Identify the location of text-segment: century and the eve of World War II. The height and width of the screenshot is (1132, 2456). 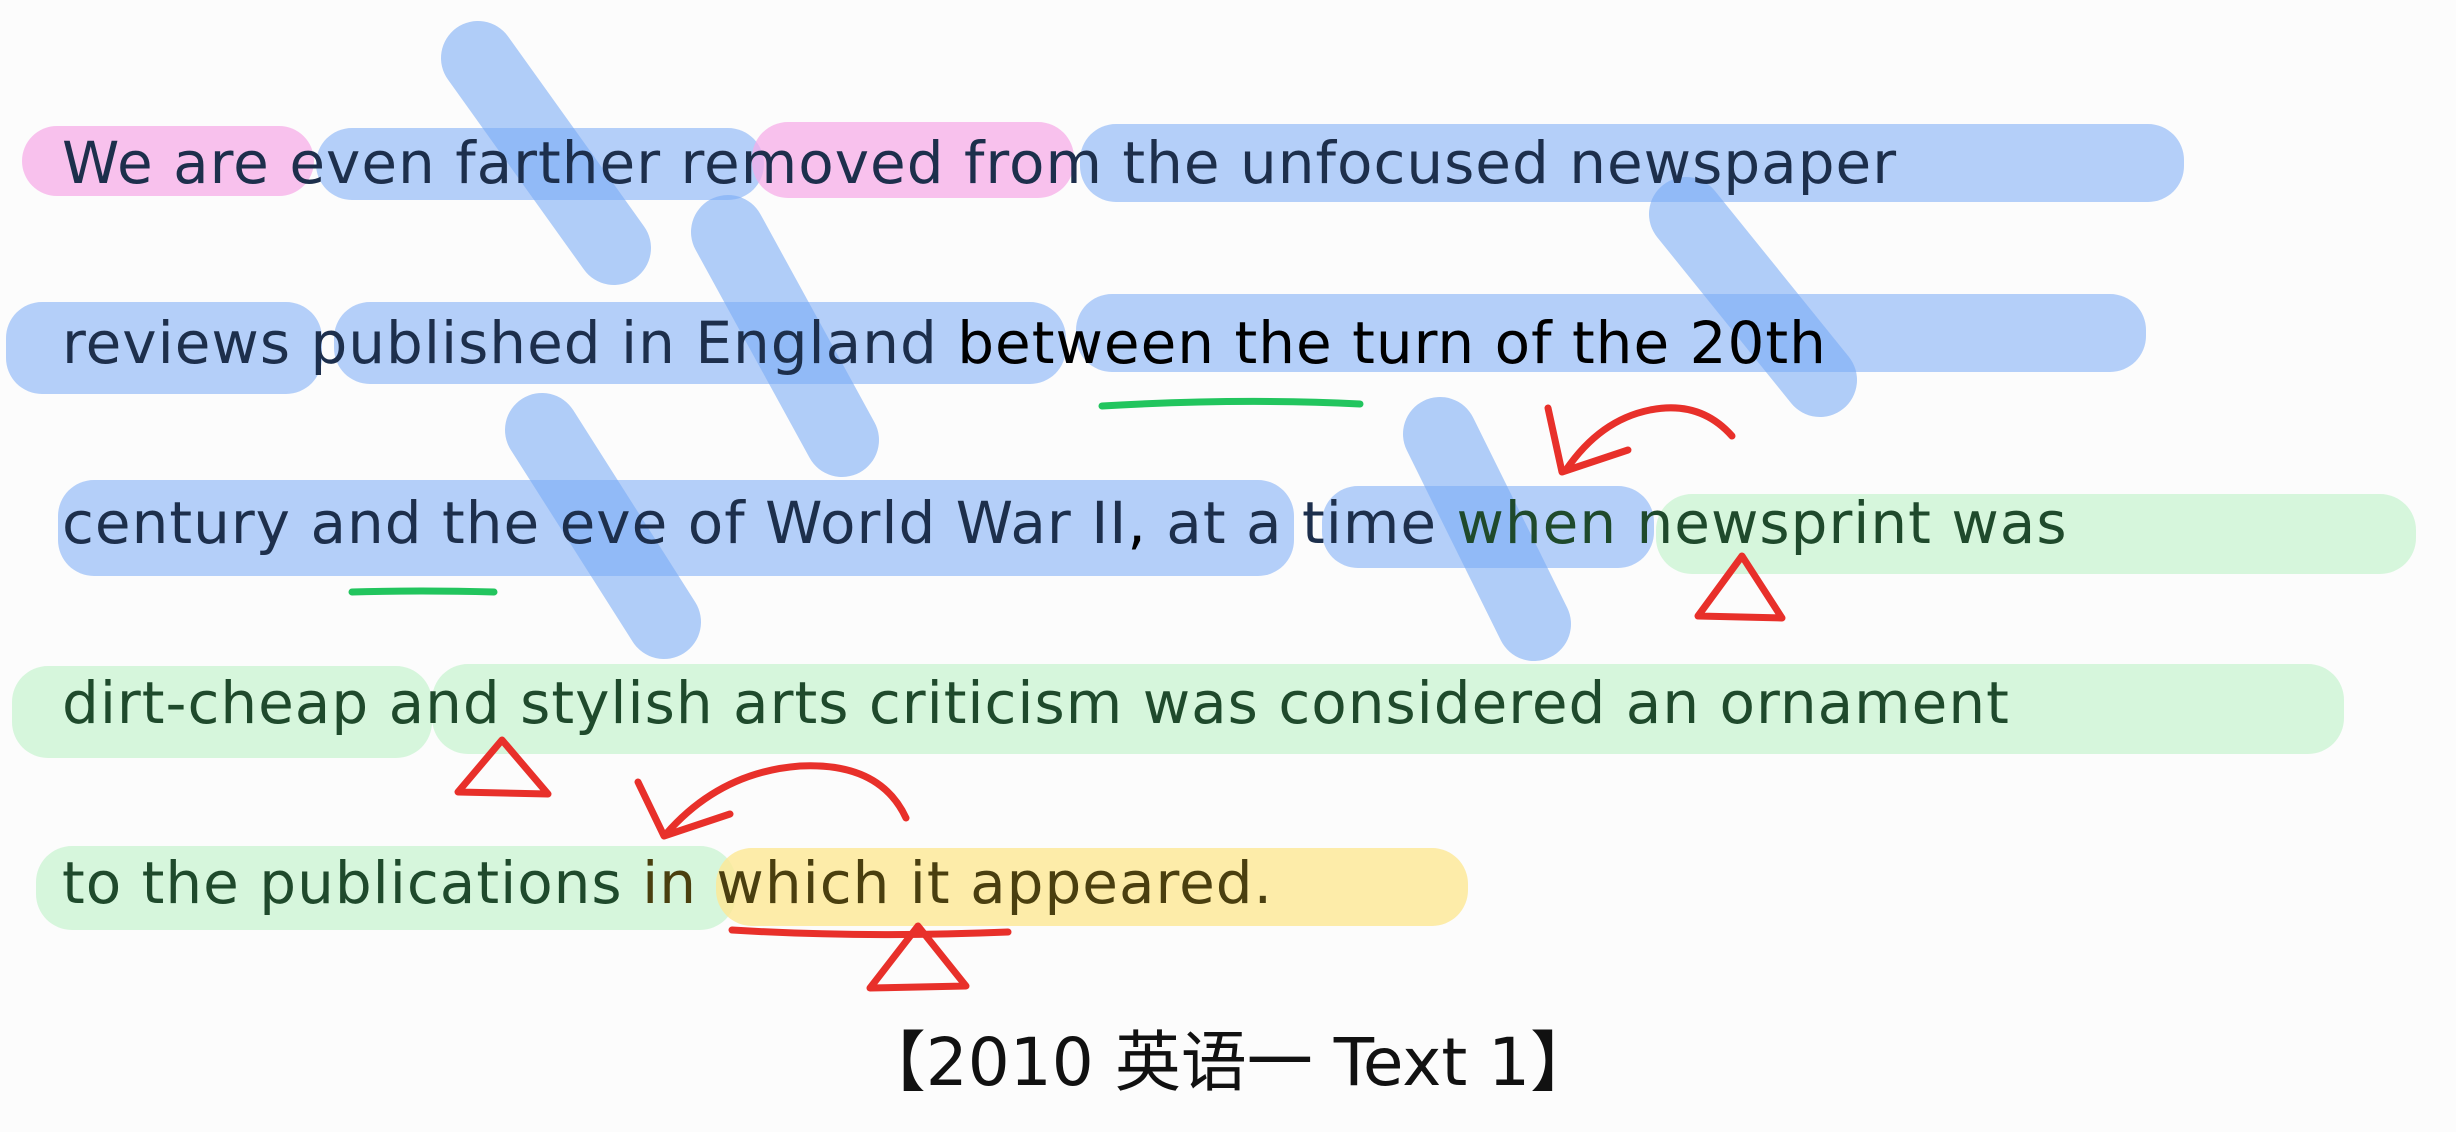
(595, 523).